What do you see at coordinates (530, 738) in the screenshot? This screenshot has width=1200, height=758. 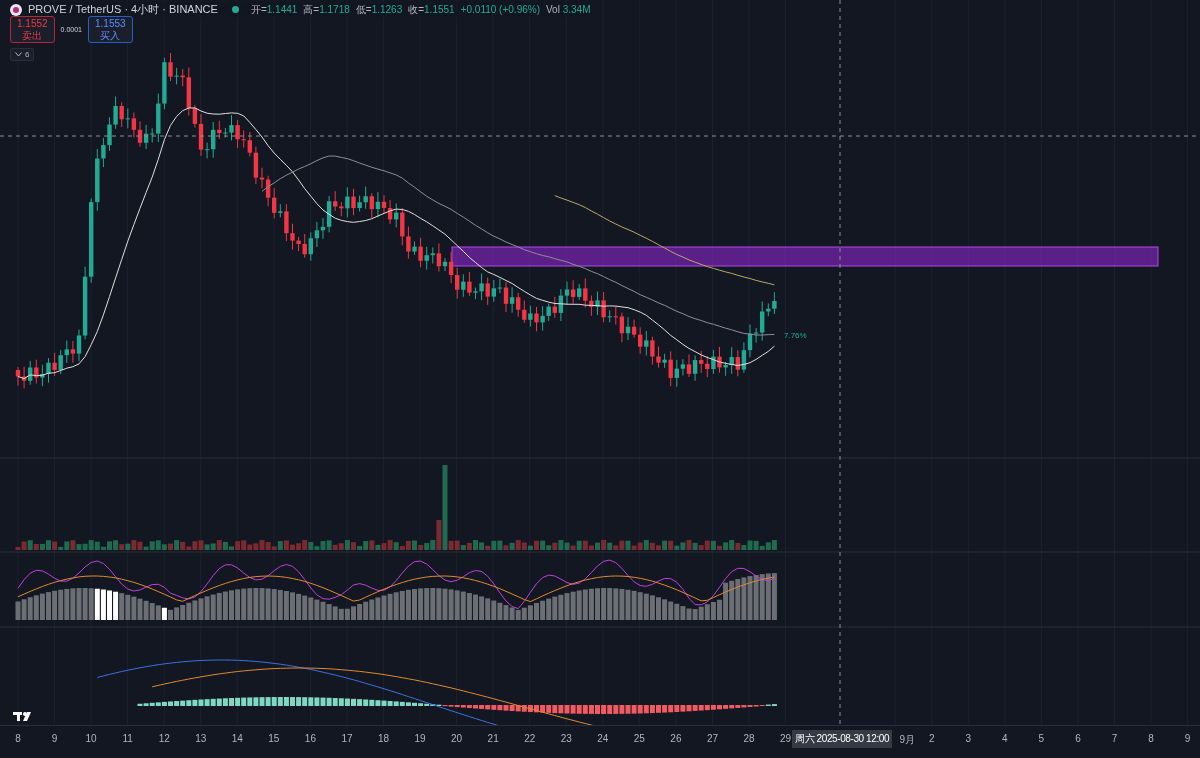 I see `date-tick: 22` at bounding box center [530, 738].